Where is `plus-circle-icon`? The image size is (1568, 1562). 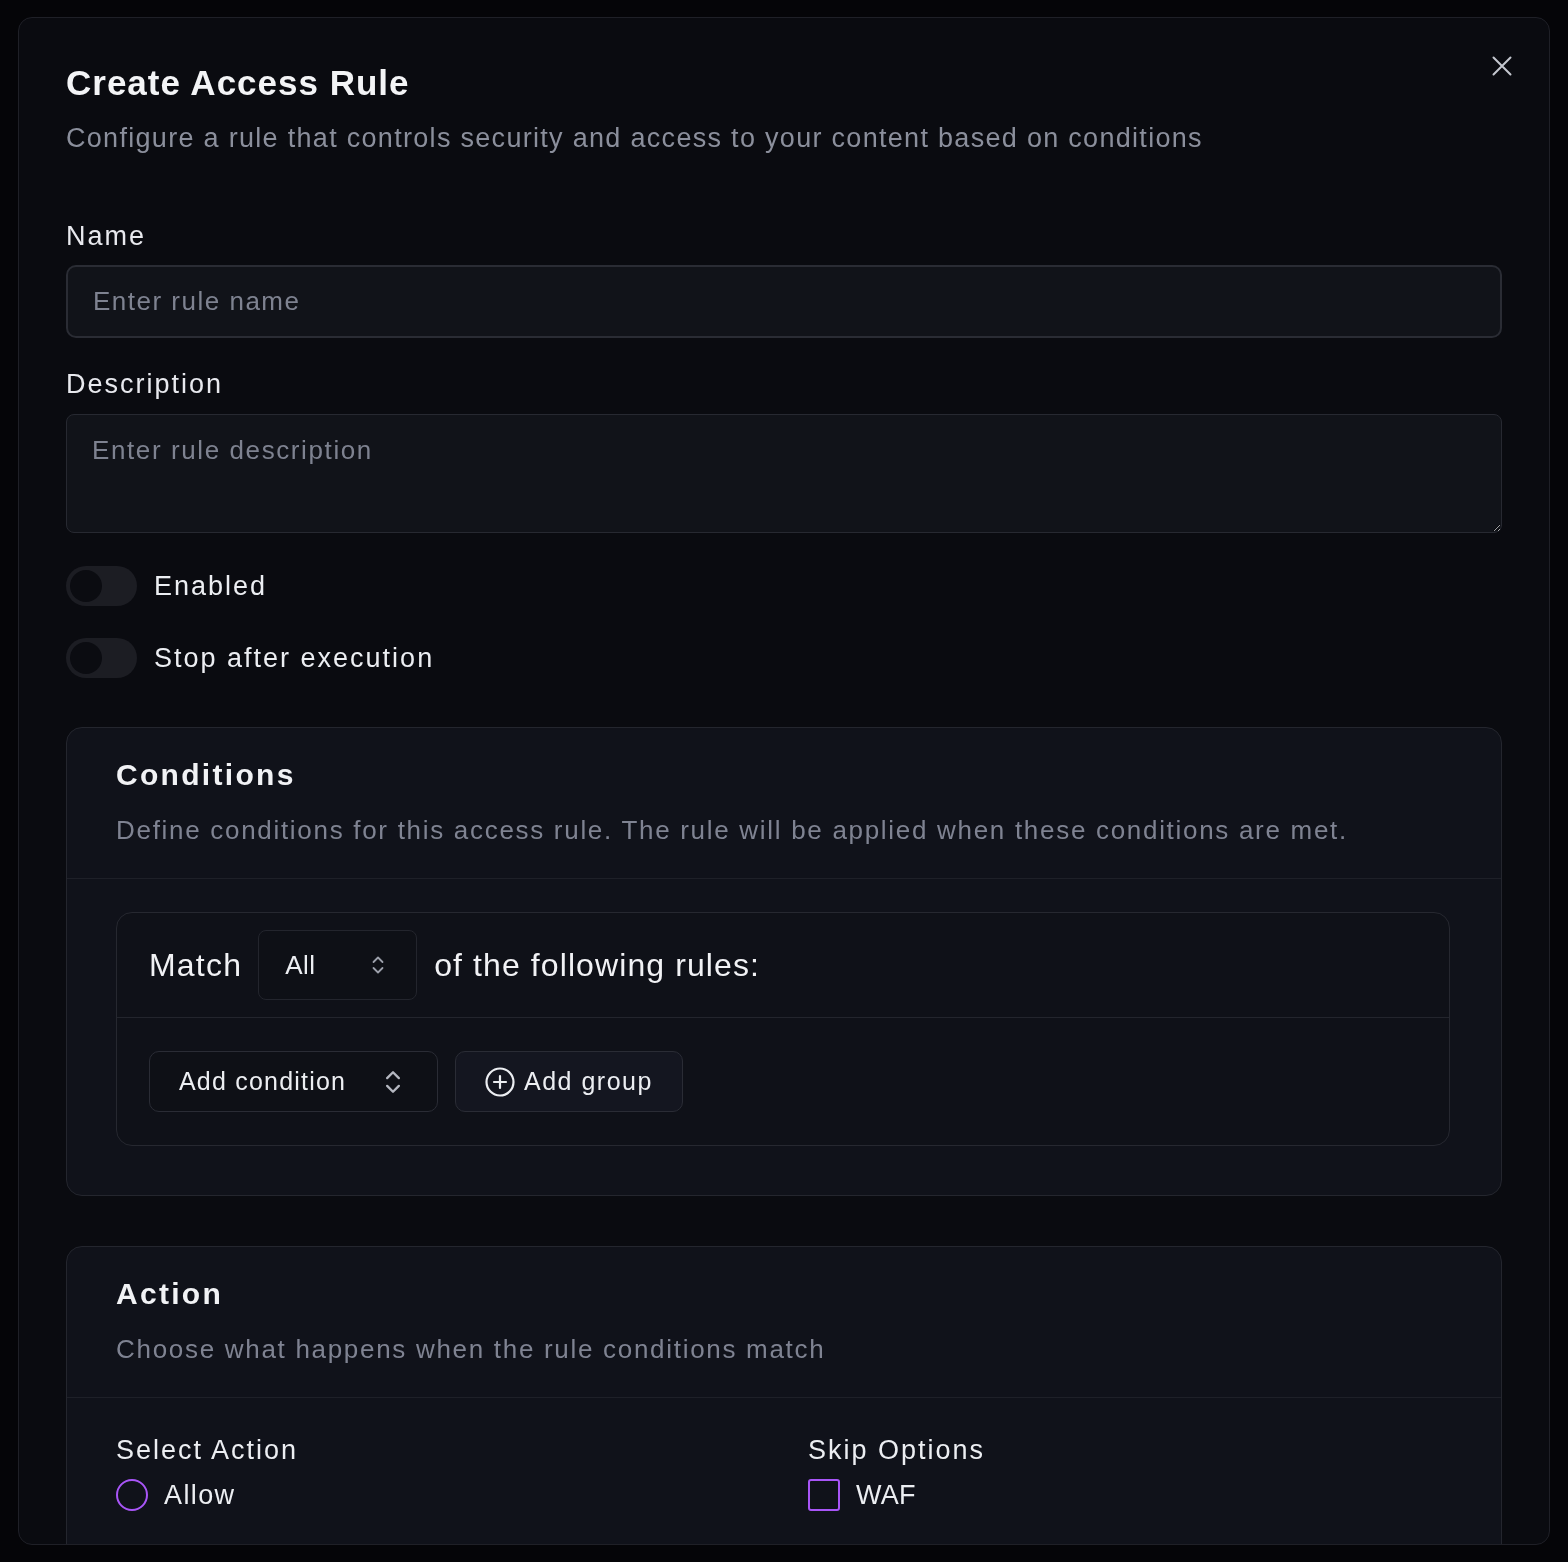 plus-circle-icon is located at coordinates (500, 1081).